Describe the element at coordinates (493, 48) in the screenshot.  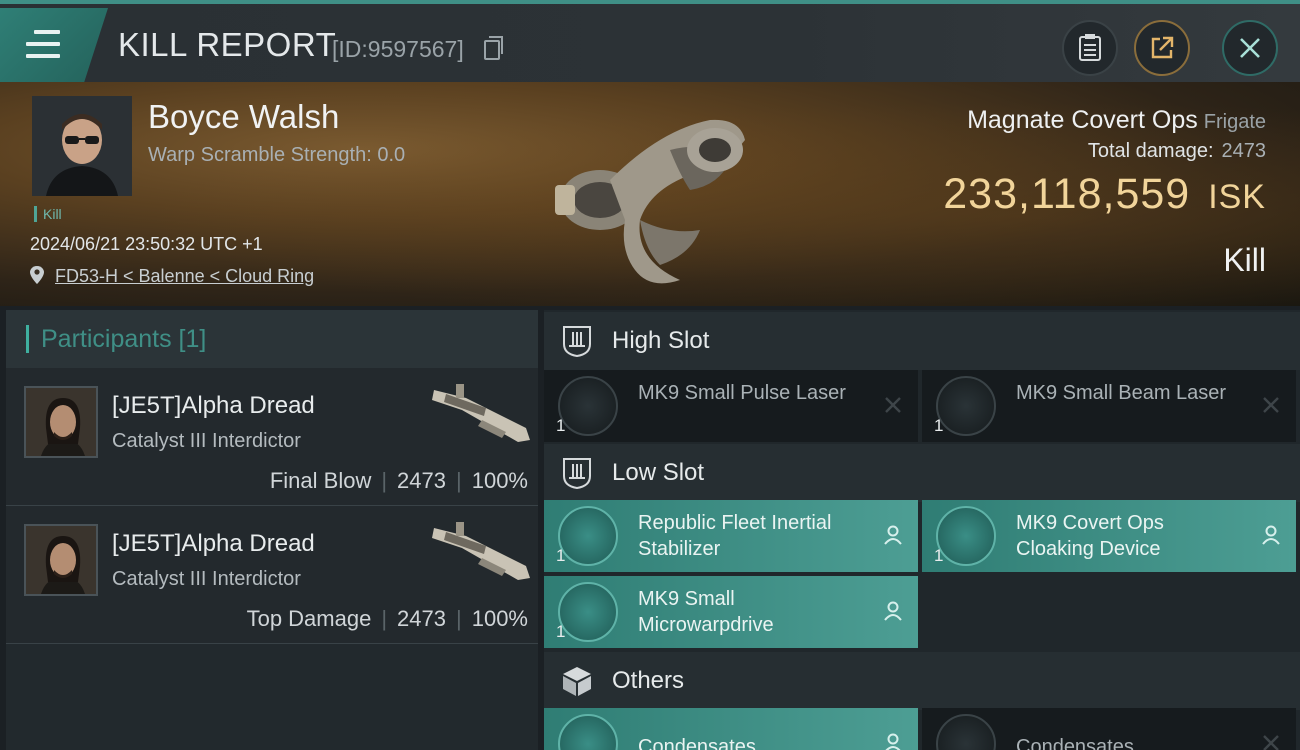
I see `copy-icon` at that location.